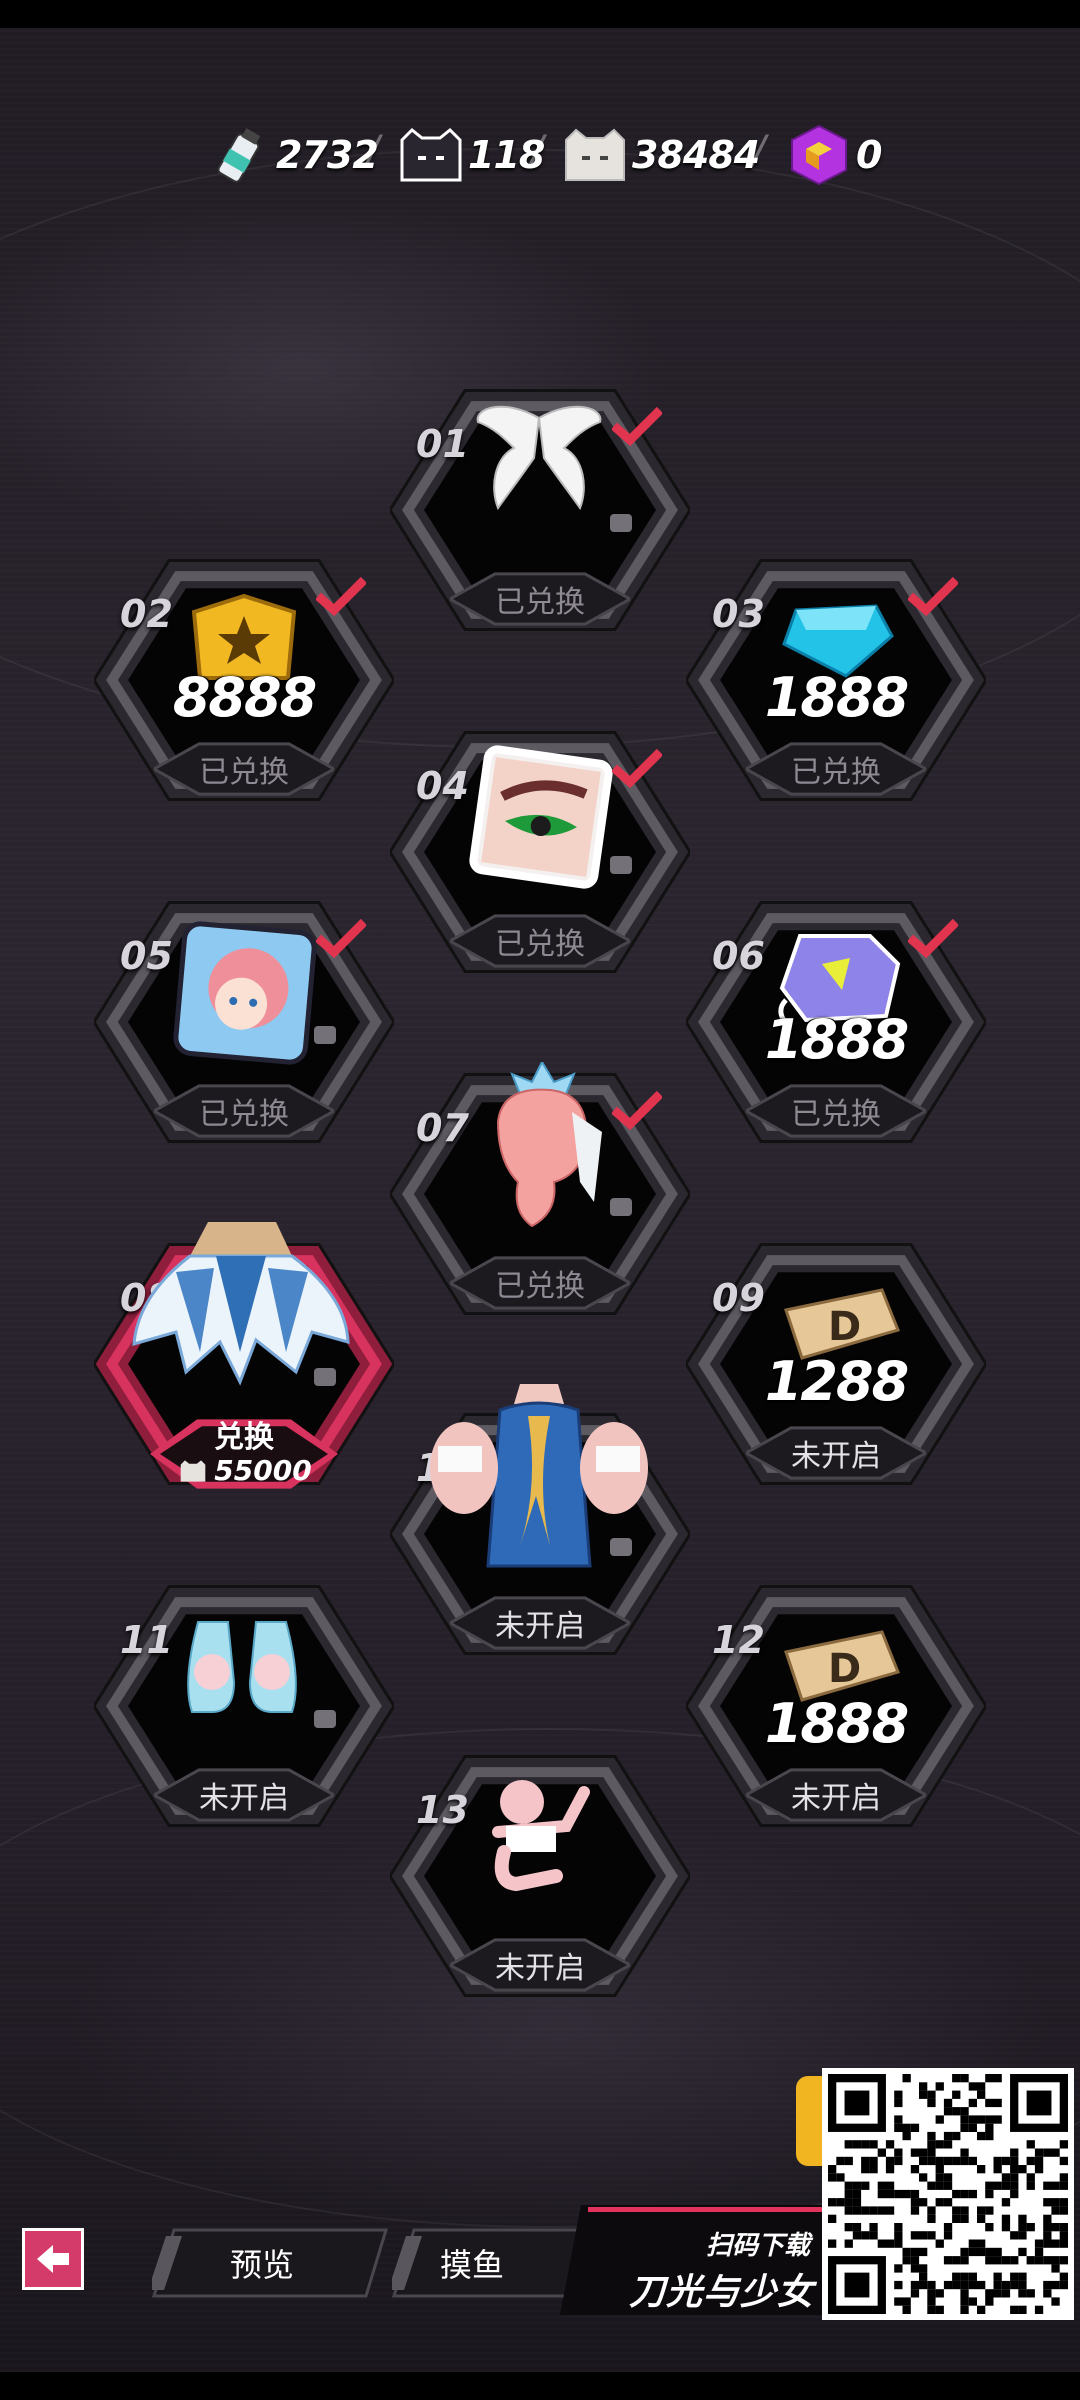 The height and width of the screenshot is (2400, 1080). What do you see at coordinates (721, 2292) in the screenshot?
I see `brand-logo: 刀光与少女` at bounding box center [721, 2292].